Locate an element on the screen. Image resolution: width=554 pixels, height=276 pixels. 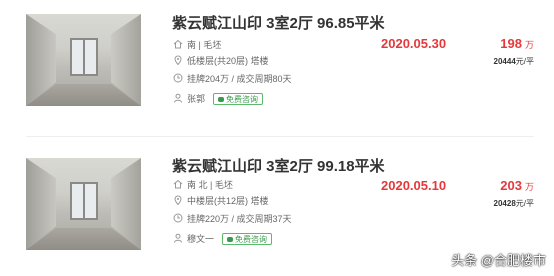
listing-info-row: 挂牌204万 / 成交周期80天 is located at coordinates (232, 79).